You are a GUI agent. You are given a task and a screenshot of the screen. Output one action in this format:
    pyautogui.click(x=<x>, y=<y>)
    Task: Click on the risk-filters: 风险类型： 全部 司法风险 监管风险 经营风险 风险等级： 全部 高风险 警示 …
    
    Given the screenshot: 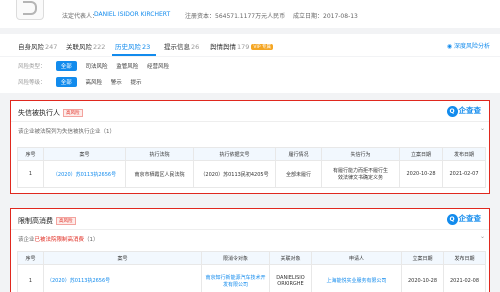 What is the action you would take?
    pyautogui.click(x=250, y=75)
    